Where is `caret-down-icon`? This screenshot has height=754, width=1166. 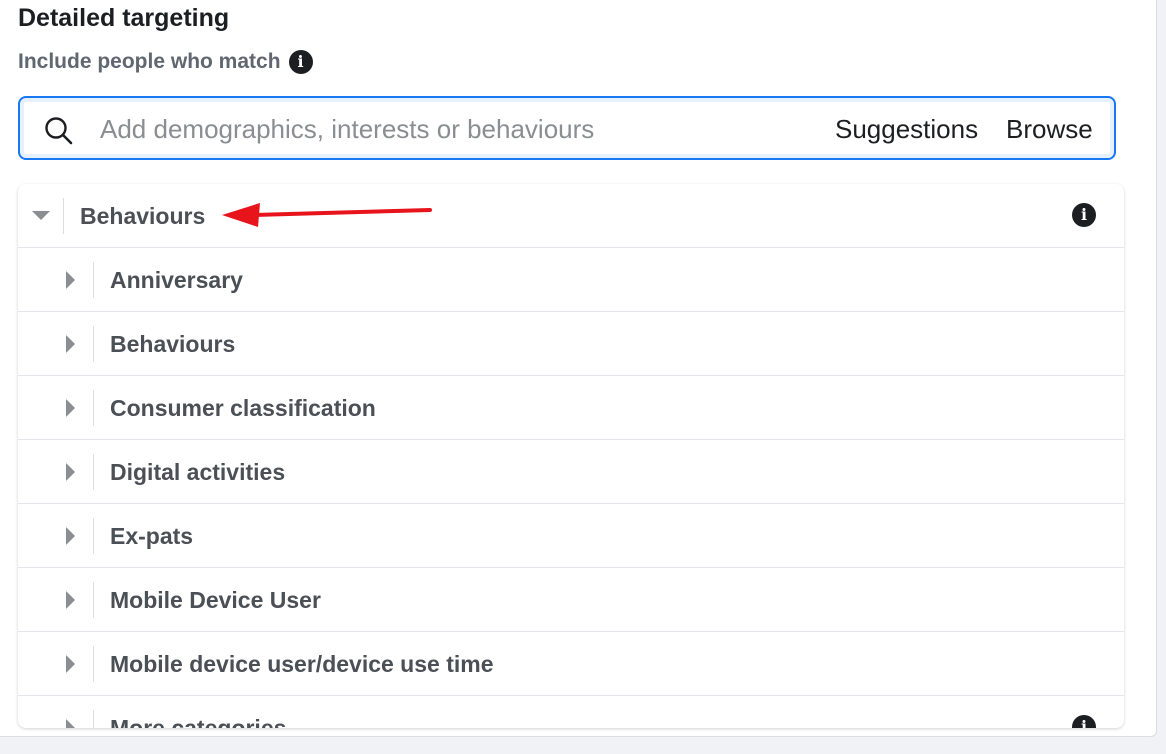 caret-down-icon is located at coordinates (41, 215).